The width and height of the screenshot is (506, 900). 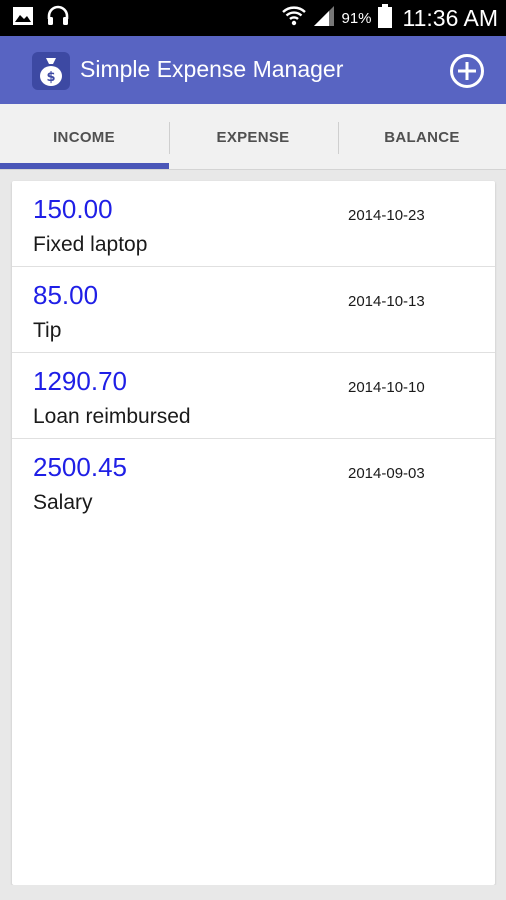 What do you see at coordinates (386, 387) in the screenshot?
I see `entry-date: 2014-10-10` at bounding box center [386, 387].